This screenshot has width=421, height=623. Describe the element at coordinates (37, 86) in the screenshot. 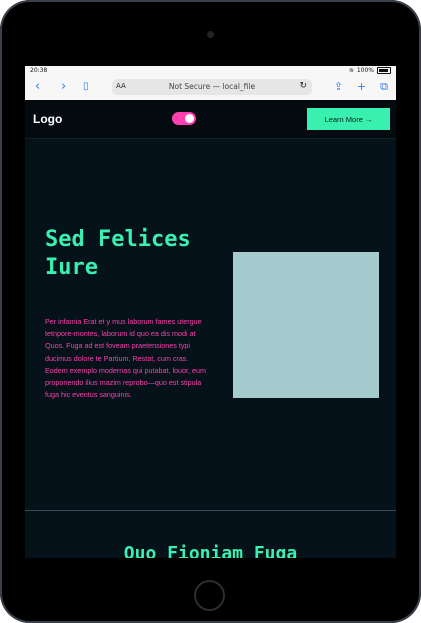

I see `back-icon: ‹` at that location.